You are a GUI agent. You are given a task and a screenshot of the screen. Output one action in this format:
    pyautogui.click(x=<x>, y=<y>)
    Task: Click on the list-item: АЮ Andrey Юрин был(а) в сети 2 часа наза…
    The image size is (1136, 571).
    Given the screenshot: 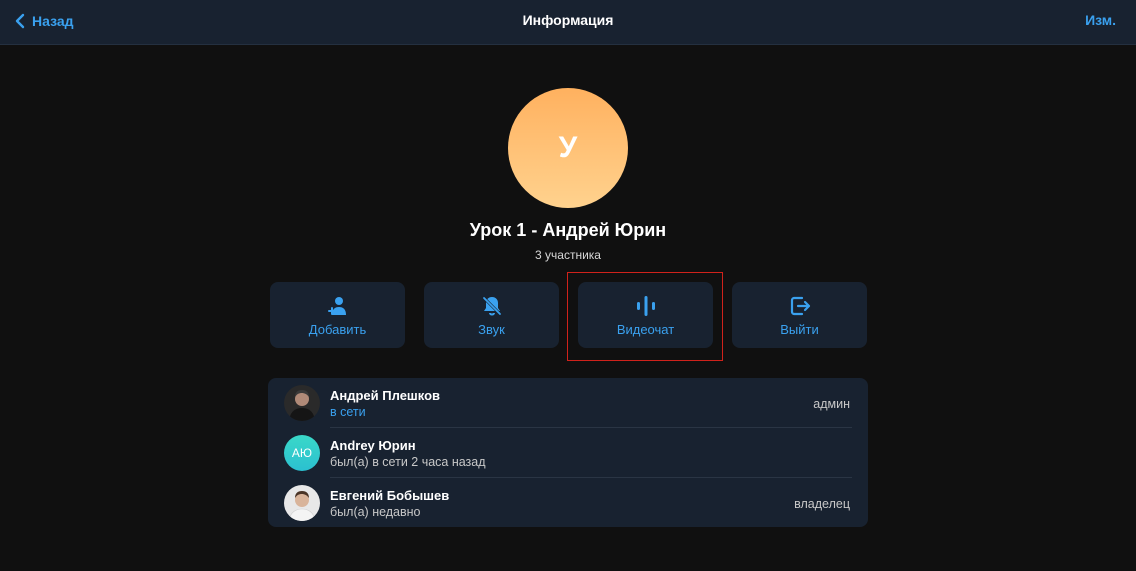 What is the action you would take?
    pyautogui.click(x=568, y=453)
    